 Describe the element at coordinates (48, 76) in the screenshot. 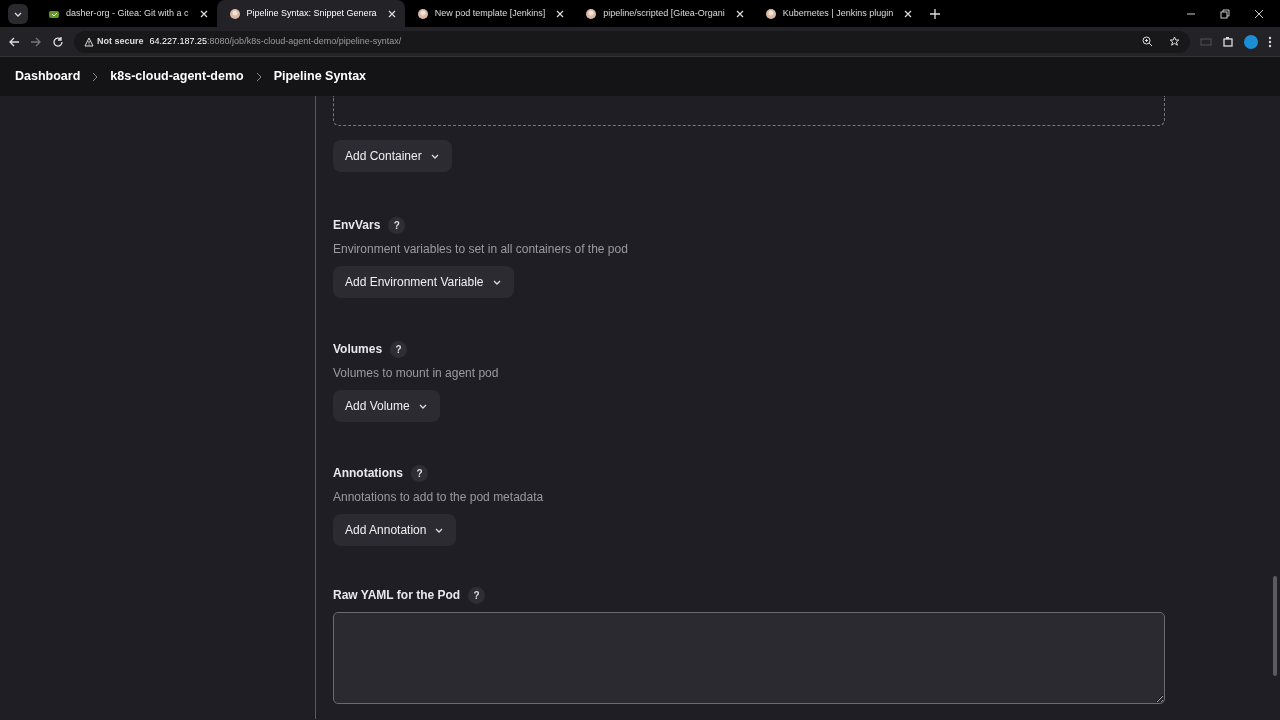

I see `breadcrumb-link: Dashboard` at that location.